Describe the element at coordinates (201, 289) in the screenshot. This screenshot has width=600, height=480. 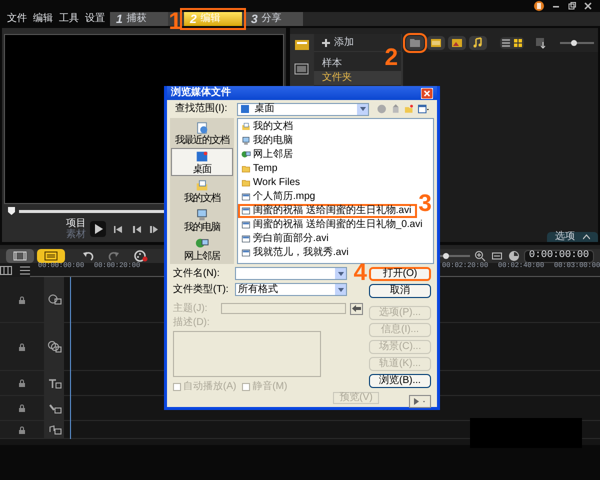
I see `file-type-label: 文件类型(T):` at that location.